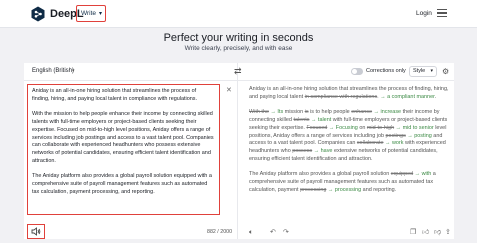 The height and width of the screenshot is (243, 477). Describe the element at coordinates (402, 174) in the screenshot. I see `deleted-text: equipped` at that location.